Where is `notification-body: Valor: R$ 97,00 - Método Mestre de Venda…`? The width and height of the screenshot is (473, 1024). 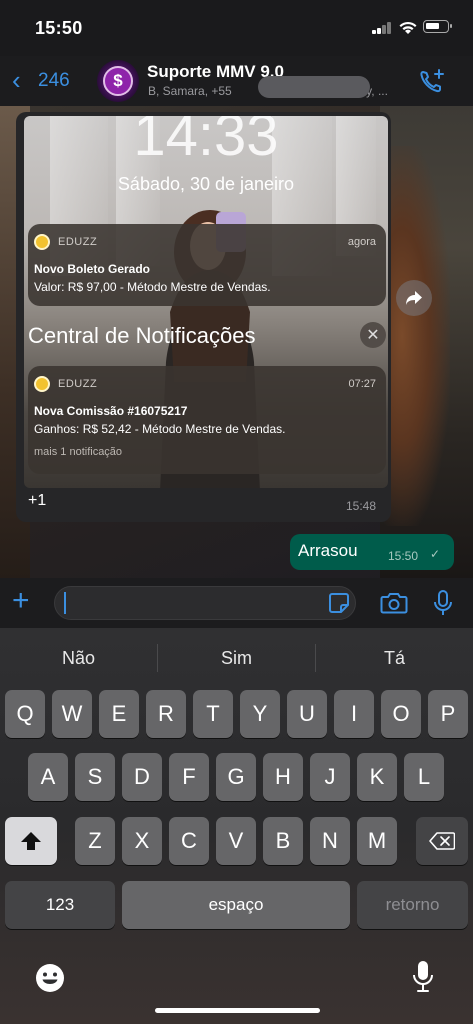 notification-body: Valor: R$ 97,00 - Método Mestre de Venda… is located at coordinates (152, 287).